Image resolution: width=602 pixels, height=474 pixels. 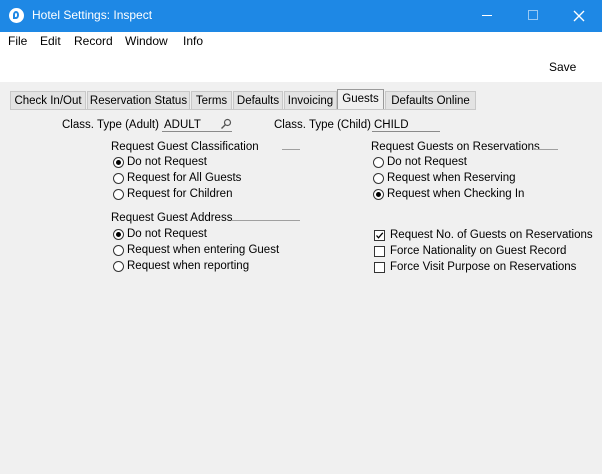 I want to click on checkmark-icon, so click(x=380, y=235).